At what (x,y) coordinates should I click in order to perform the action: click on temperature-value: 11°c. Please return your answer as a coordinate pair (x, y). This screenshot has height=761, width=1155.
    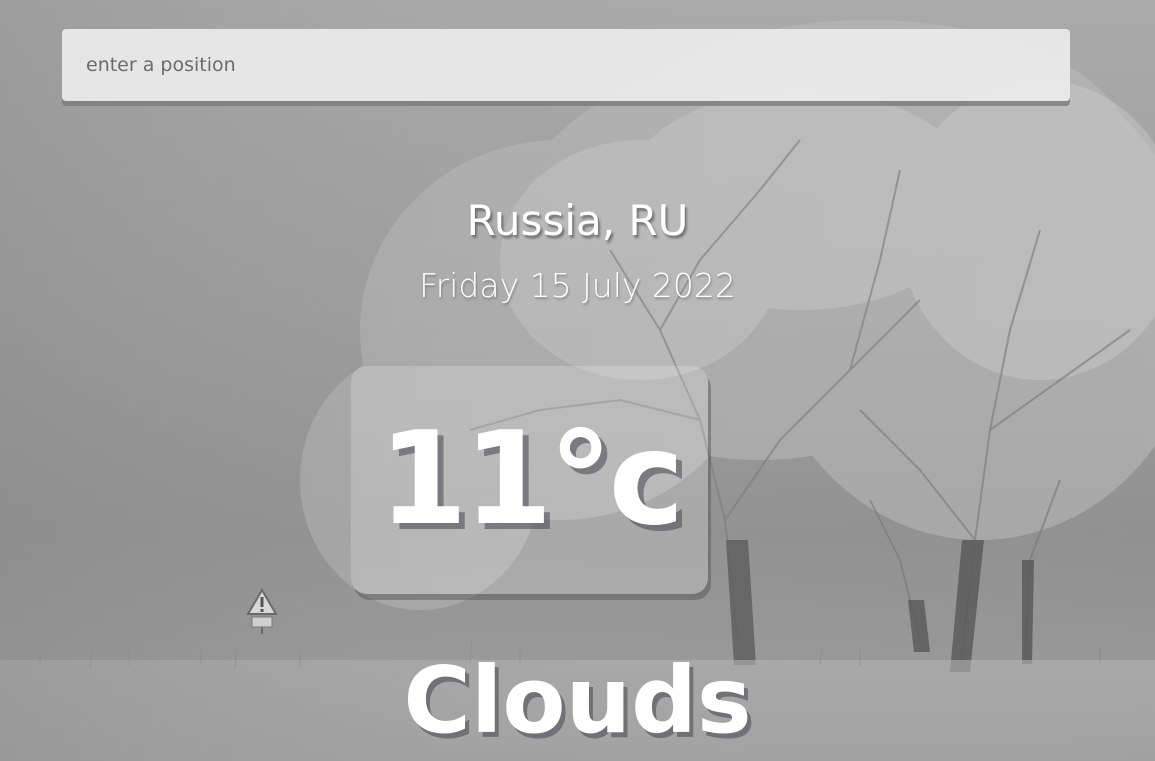
    Looking at the image, I should click on (531, 479).